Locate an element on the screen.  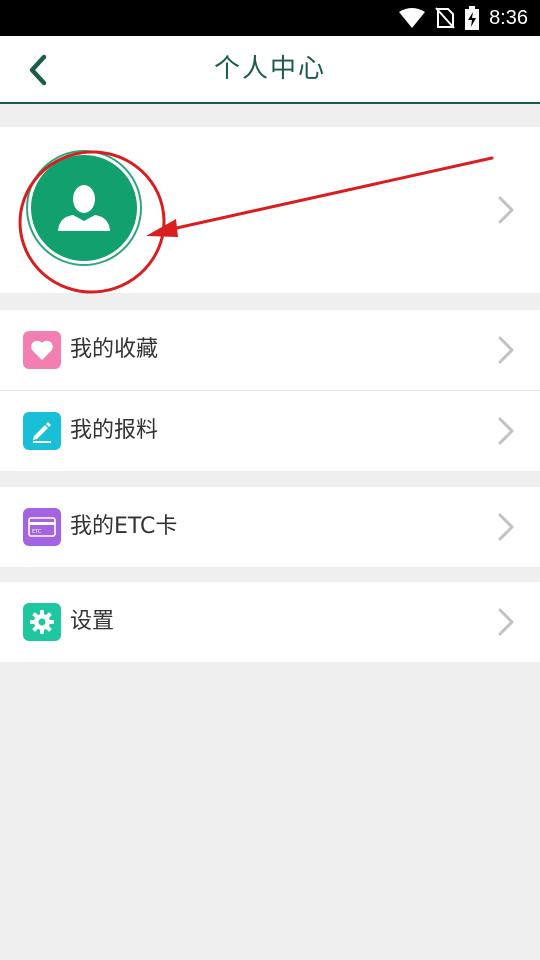
heart-icon is located at coordinates (42, 350).